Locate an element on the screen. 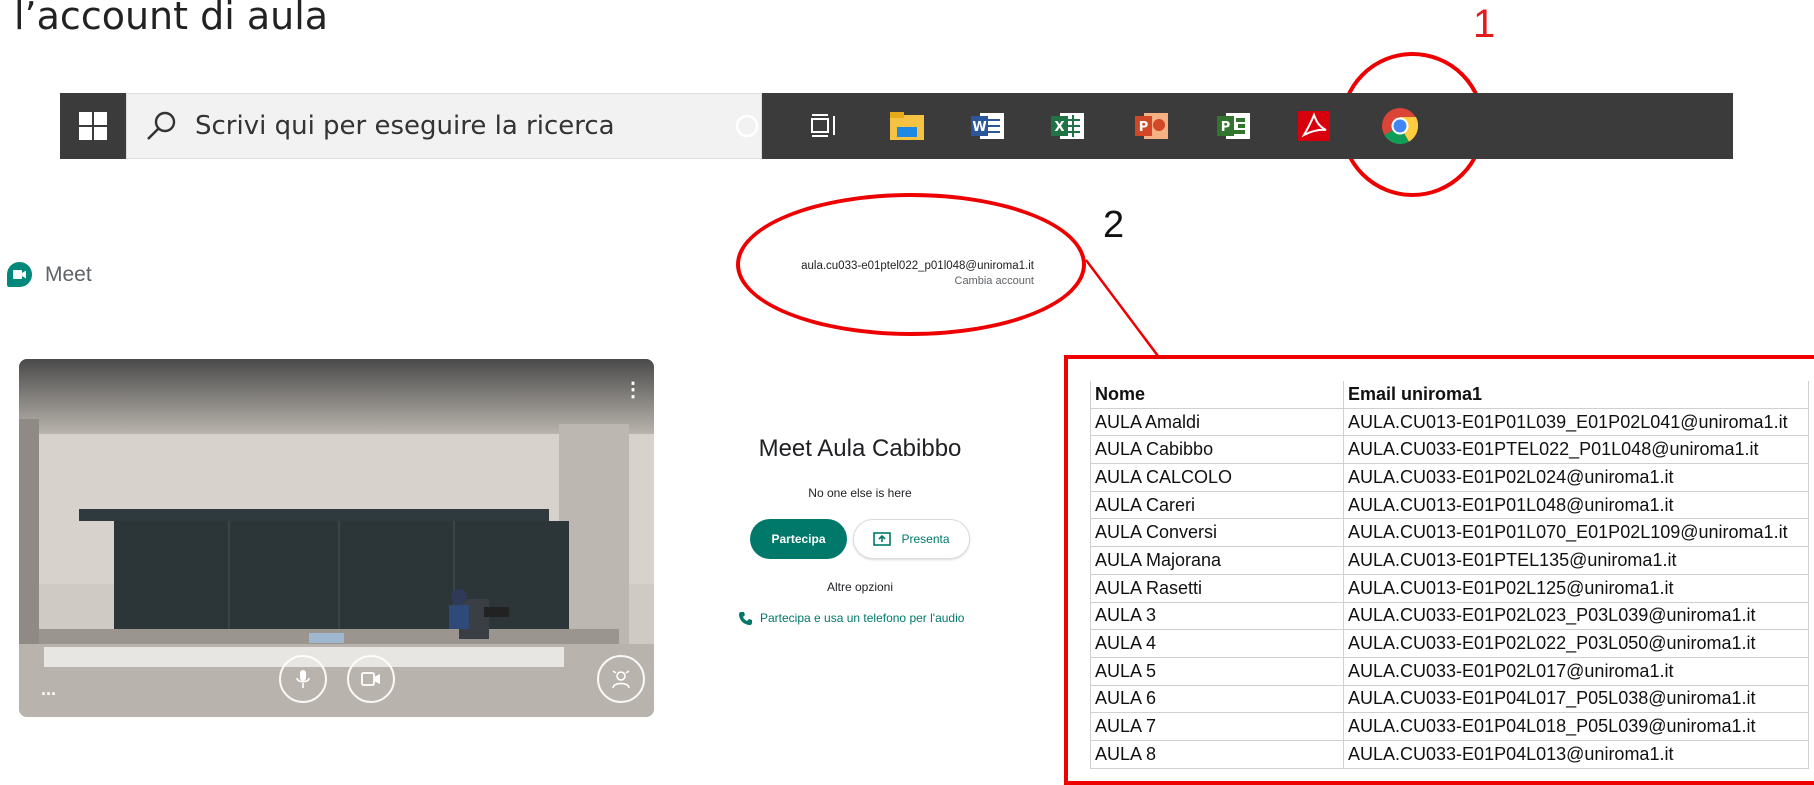 The image size is (1814, 785). column-header-nome: Nome is located at coordinates (1217, 395).